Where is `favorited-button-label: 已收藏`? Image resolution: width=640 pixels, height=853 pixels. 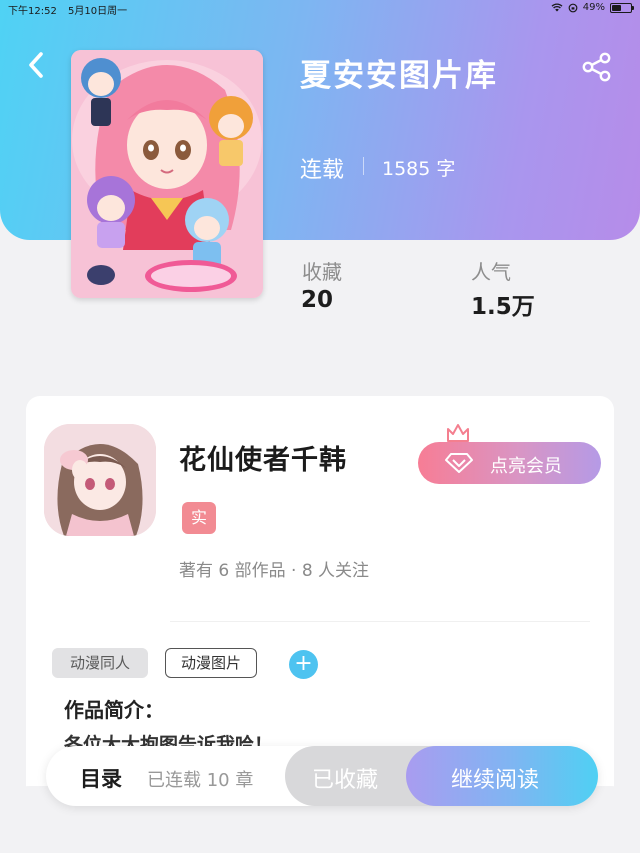
favorited-button-label: 已收藏 is located at coordinates (345, 780).